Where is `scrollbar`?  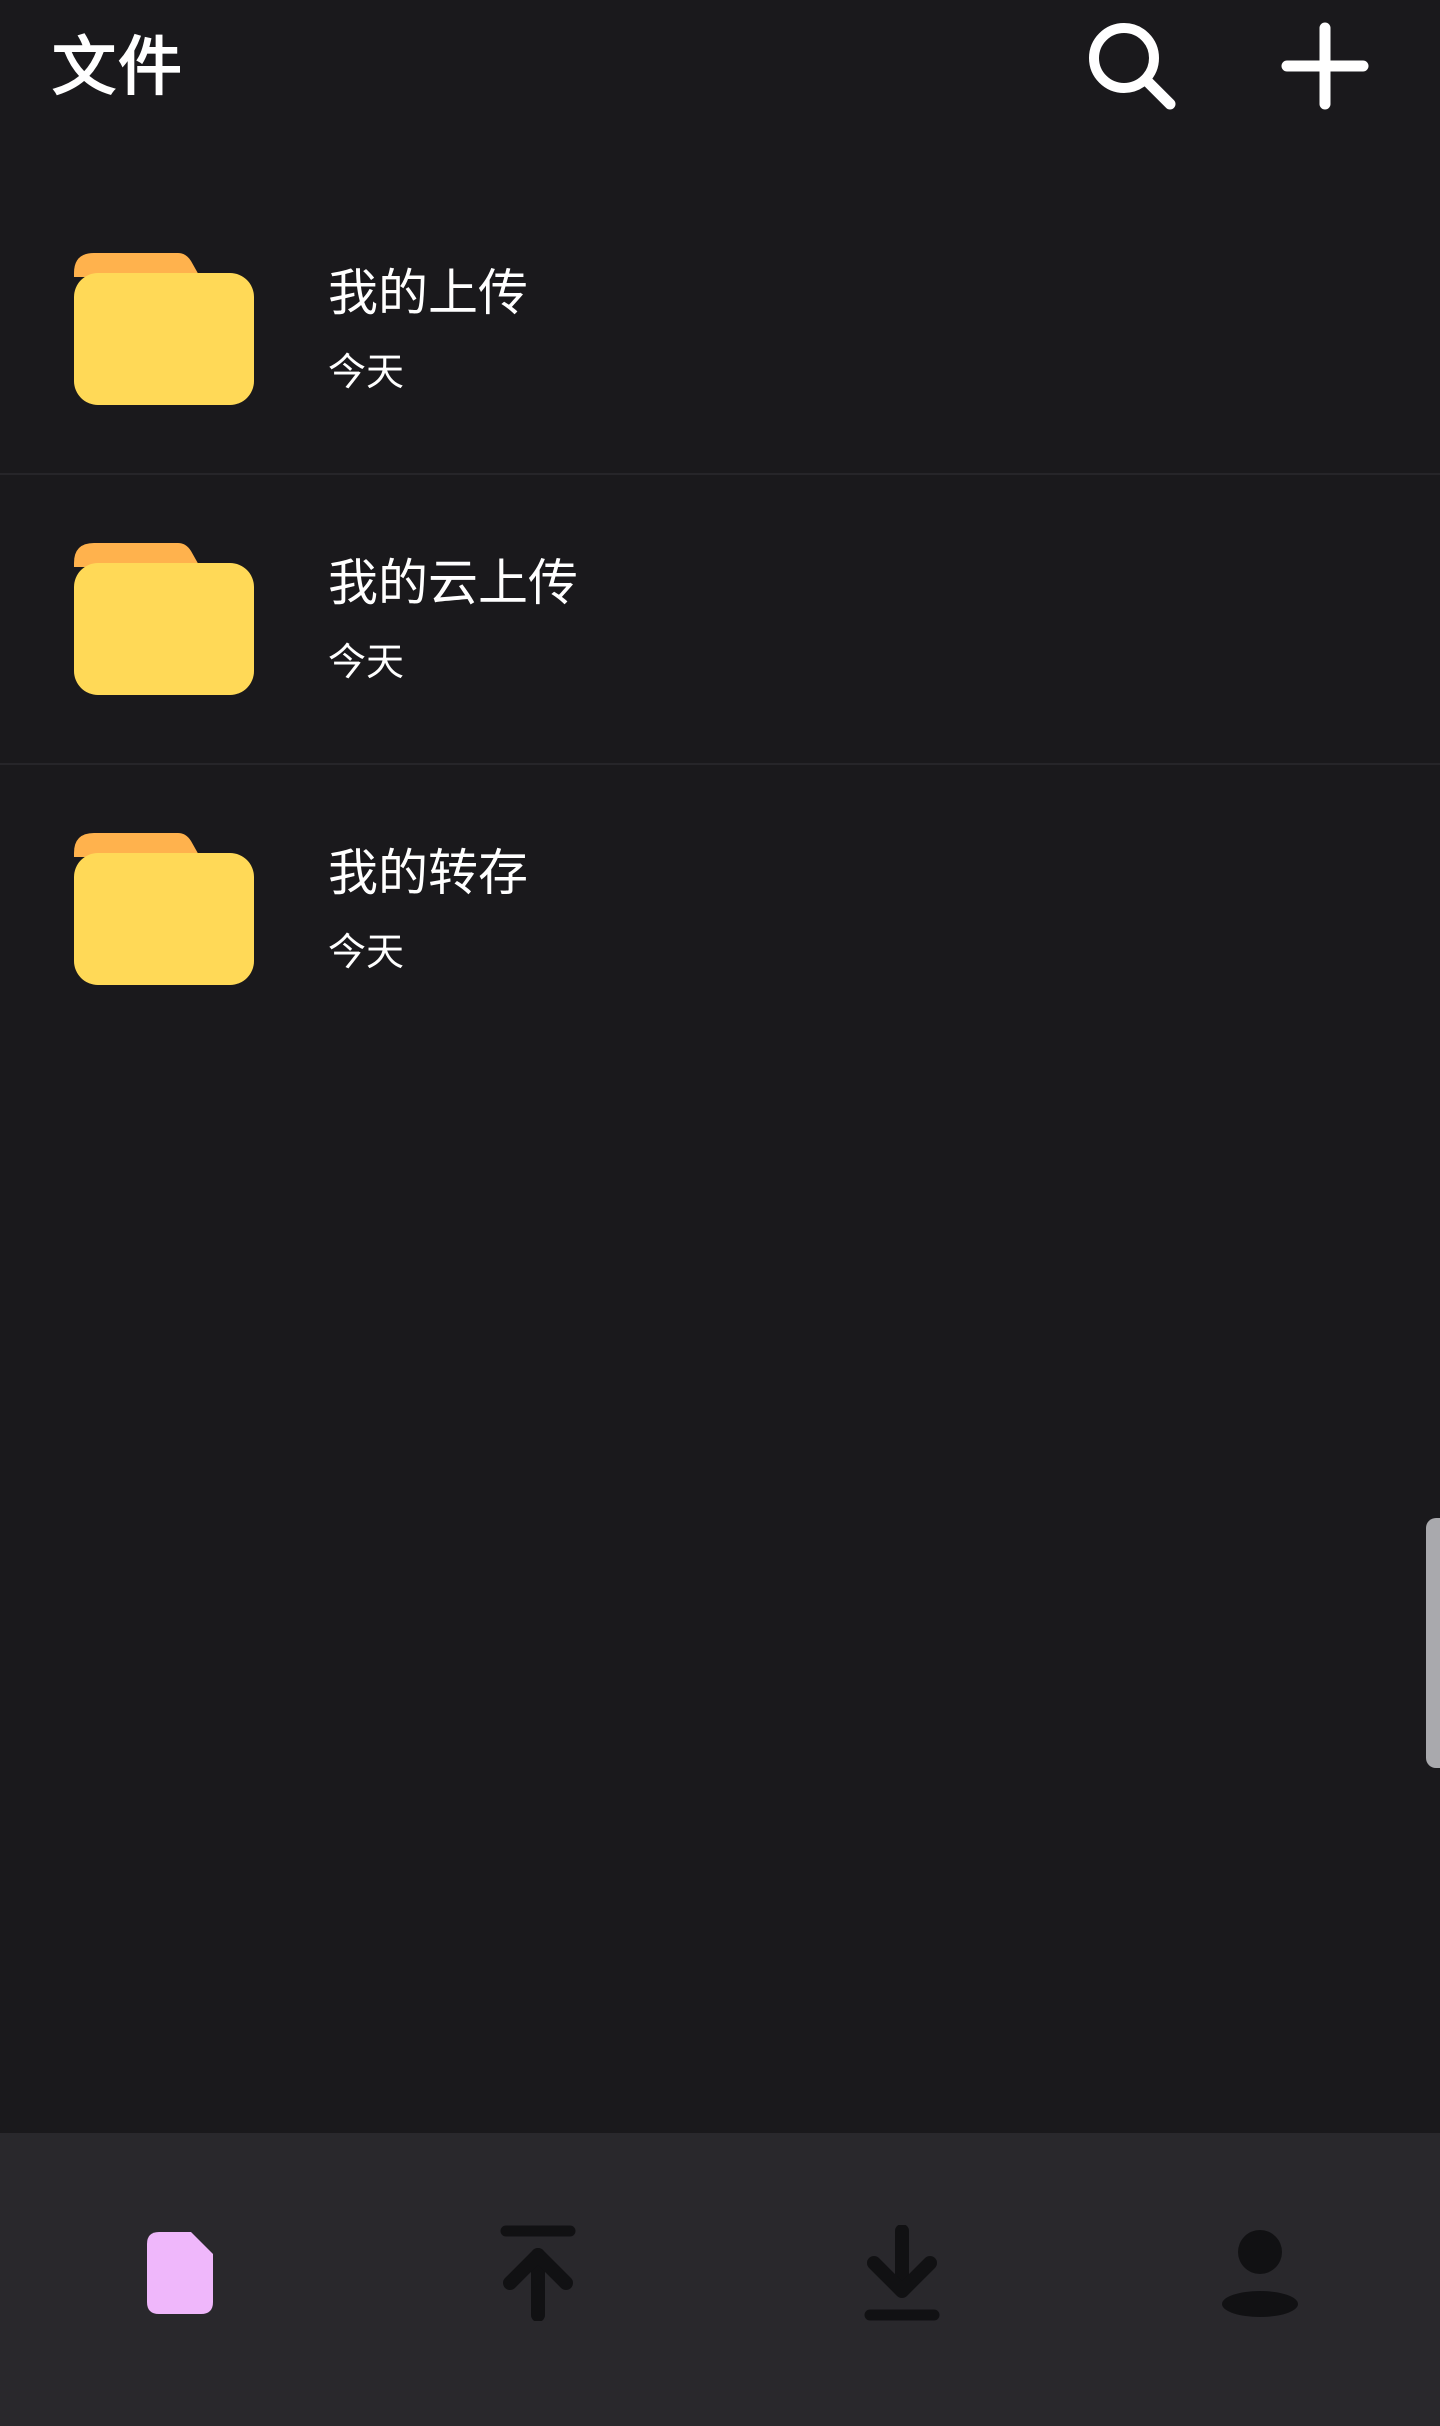 scrollbar is located at coordinates (1433, 1643).